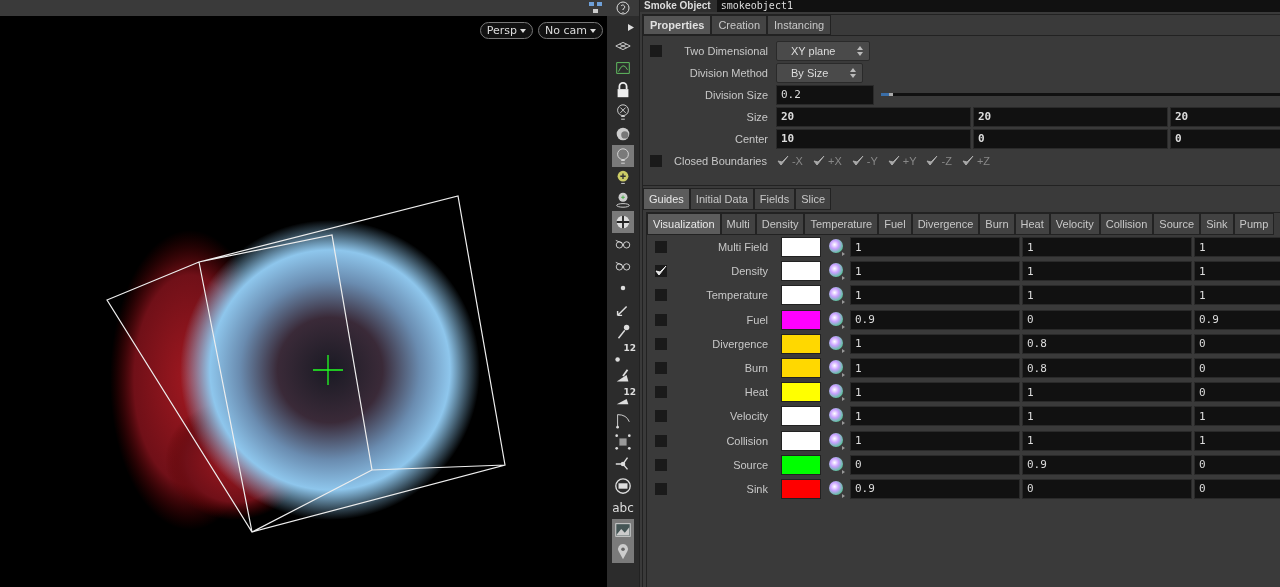 The height and width of the screenshot is (587, 1280). I want to click on help-icon, so click(623, 8).